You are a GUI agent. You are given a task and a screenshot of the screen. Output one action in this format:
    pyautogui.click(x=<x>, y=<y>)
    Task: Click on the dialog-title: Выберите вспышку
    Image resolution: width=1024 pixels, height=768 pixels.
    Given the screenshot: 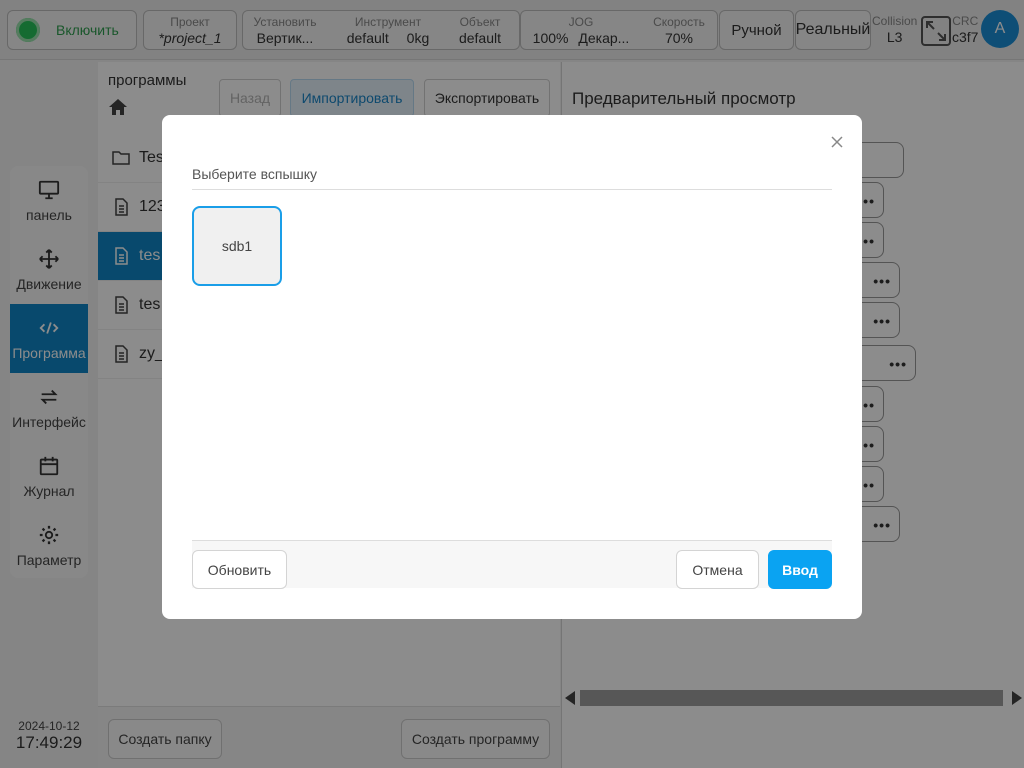 What is the action you would take?
    pyautogui.click(x=255, y=174)
    